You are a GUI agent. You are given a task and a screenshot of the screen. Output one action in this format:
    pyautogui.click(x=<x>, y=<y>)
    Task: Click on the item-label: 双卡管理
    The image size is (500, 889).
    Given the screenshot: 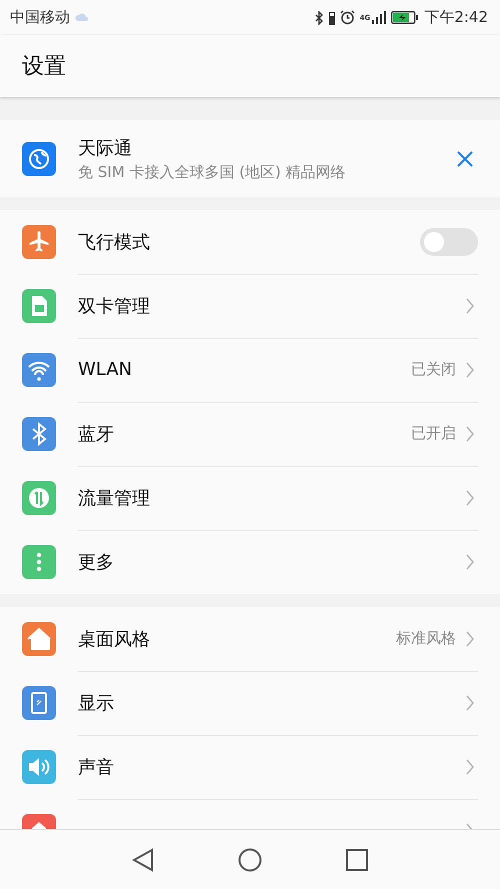 What is the action you would take?
    pyautogui.click(x=114, y=306)
    